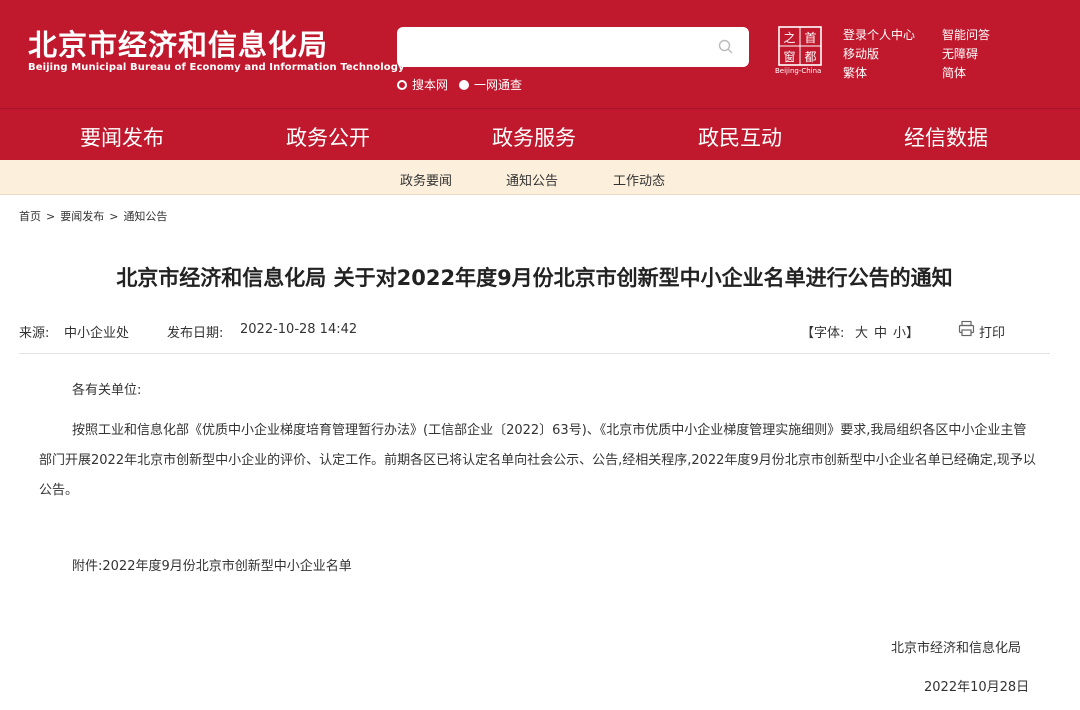  I want to click on traditional-chinese-link: 繁体, so click(855, 72).